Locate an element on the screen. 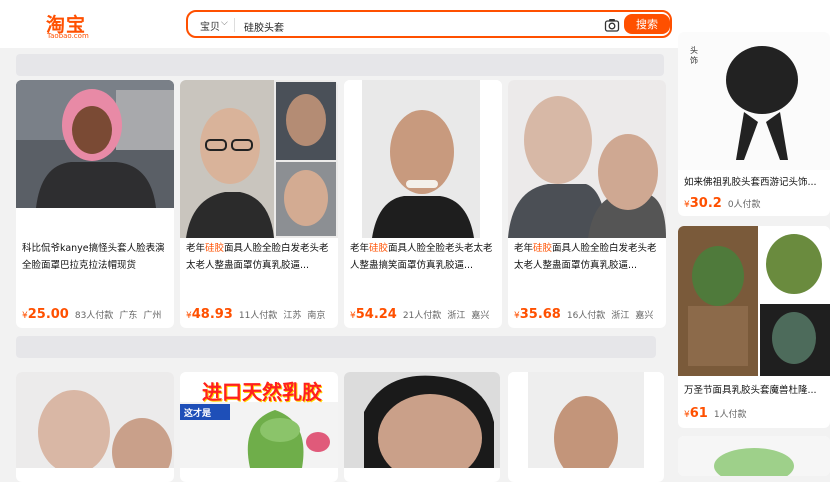 The height and width of the screenshot is (482, 830). side-product-card is located at coordinates (754, 456).